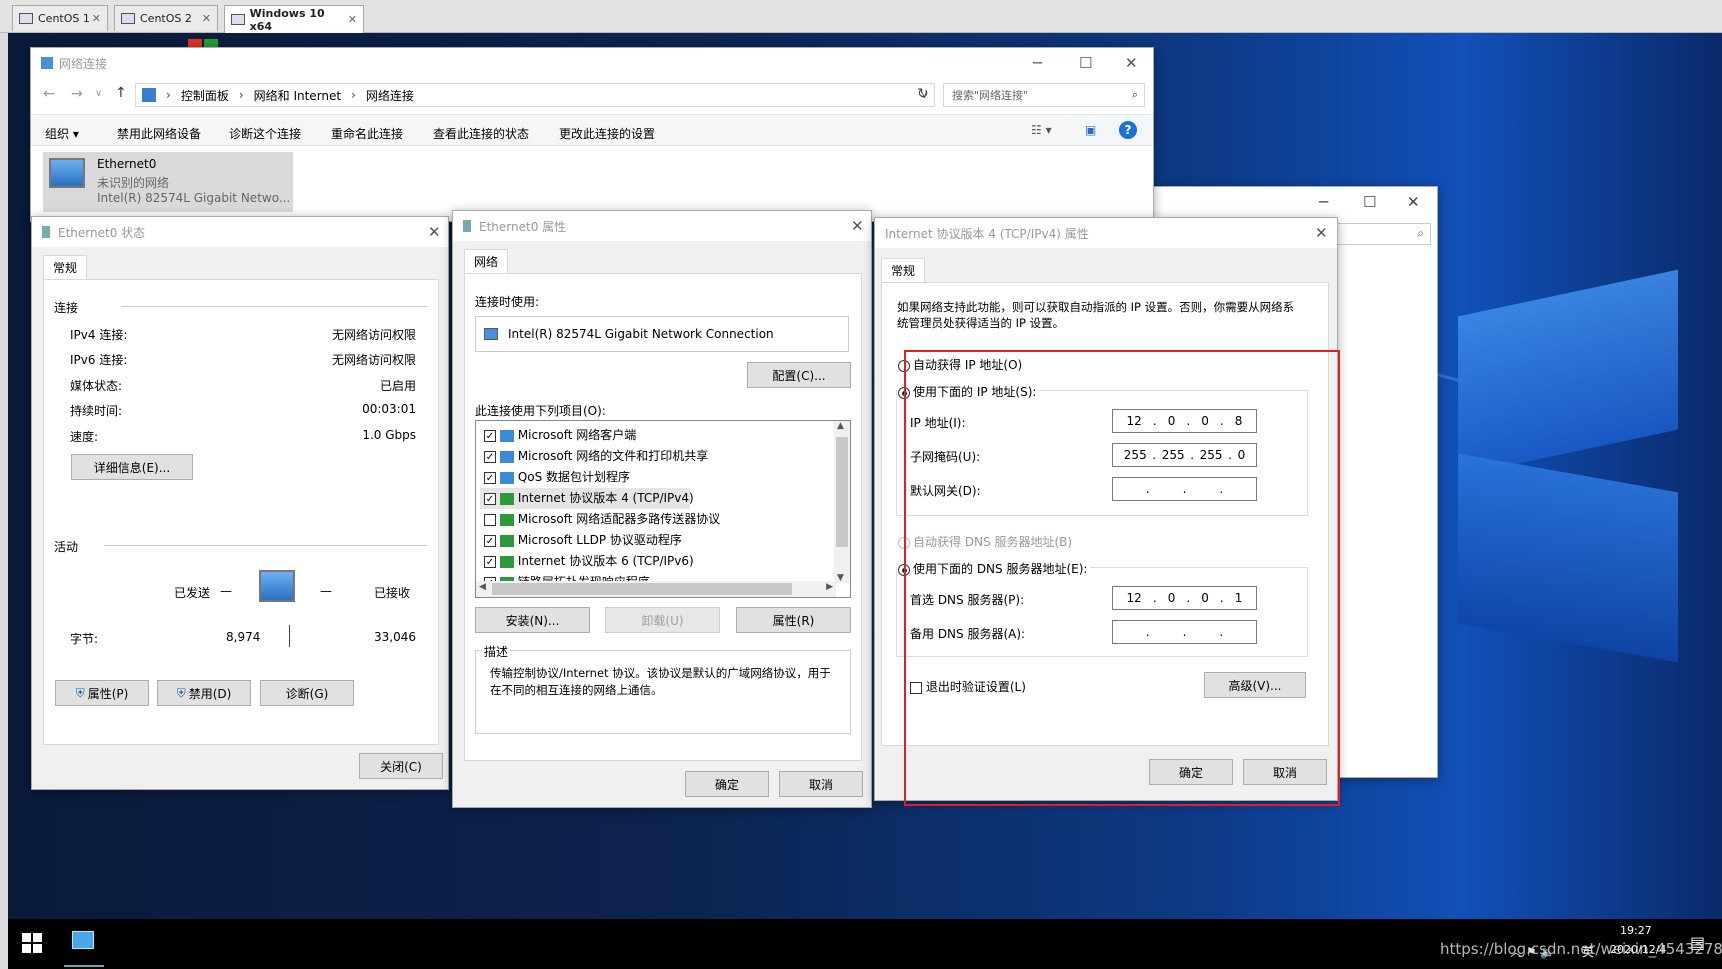 Image resolution: width=1722 pixels, height=969 pixels. What do you see at coordinates (829, 587) in the screenshot?
I see `scroll-right-icon: ▶` at bounding box center [829, 587].